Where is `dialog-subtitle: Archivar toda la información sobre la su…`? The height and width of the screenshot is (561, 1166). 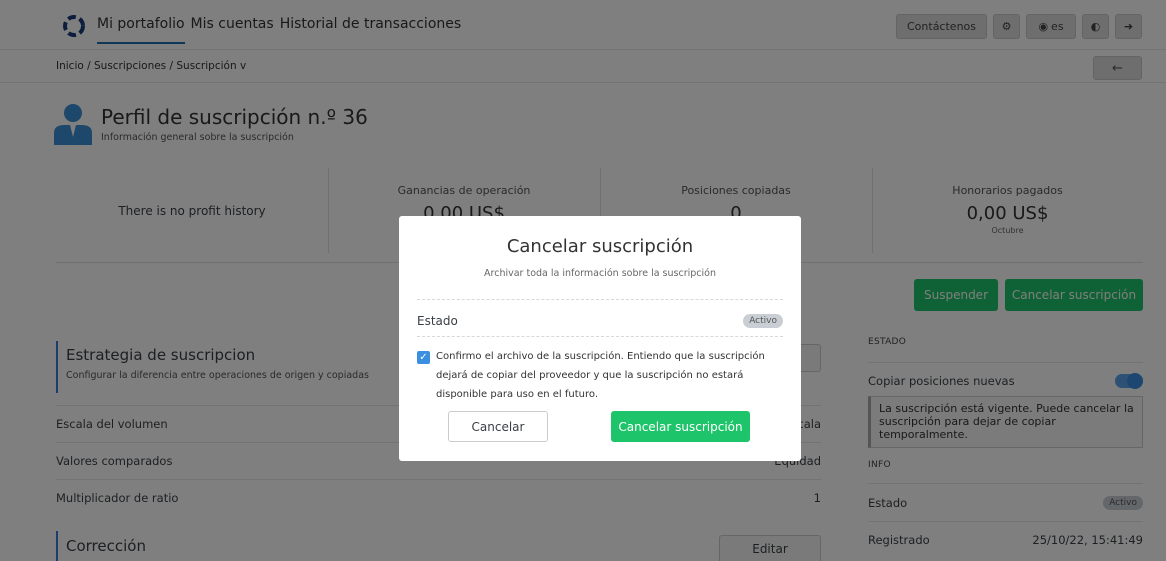 dialog-subtitle: Archivar toda la información sobre la su… is located at coordinates (600, 273).